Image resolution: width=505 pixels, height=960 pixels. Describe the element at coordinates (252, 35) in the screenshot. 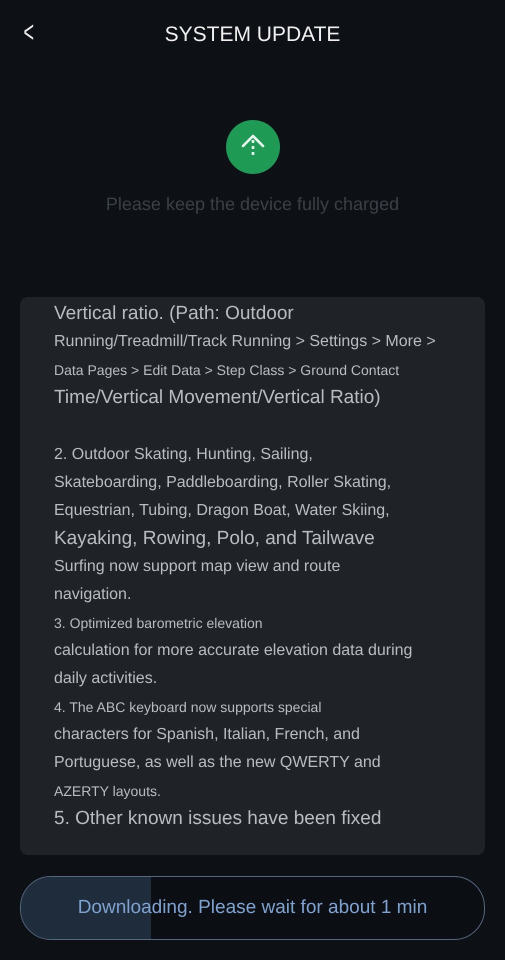

I see `page-title: SYSTEM UPDATE` at that location.